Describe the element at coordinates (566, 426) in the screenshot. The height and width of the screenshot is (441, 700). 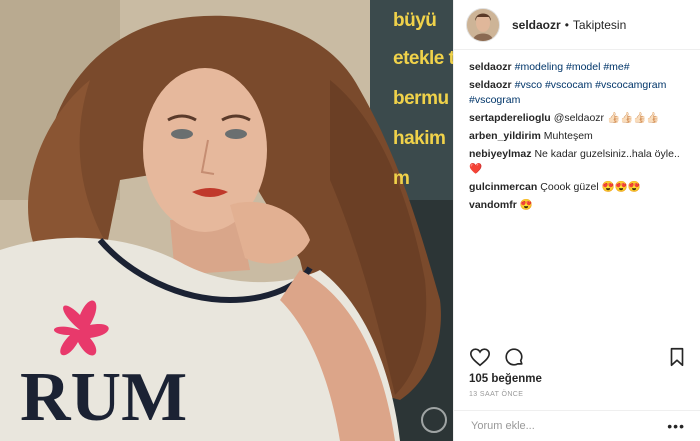
I see `comment-input` at that location.